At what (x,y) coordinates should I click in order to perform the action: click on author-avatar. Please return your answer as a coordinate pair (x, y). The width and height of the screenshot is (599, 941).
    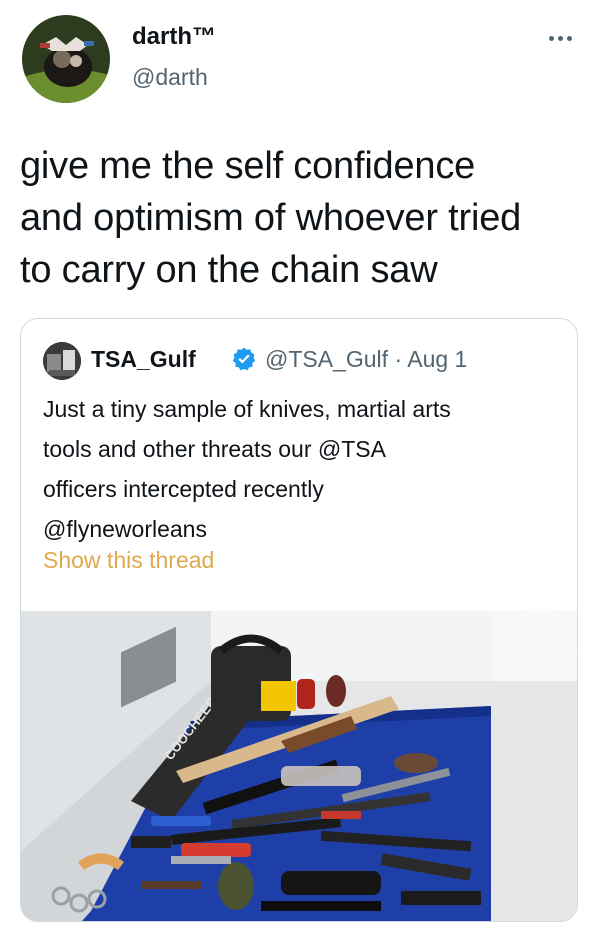
    Looking at the image, I should click on (66, 59).